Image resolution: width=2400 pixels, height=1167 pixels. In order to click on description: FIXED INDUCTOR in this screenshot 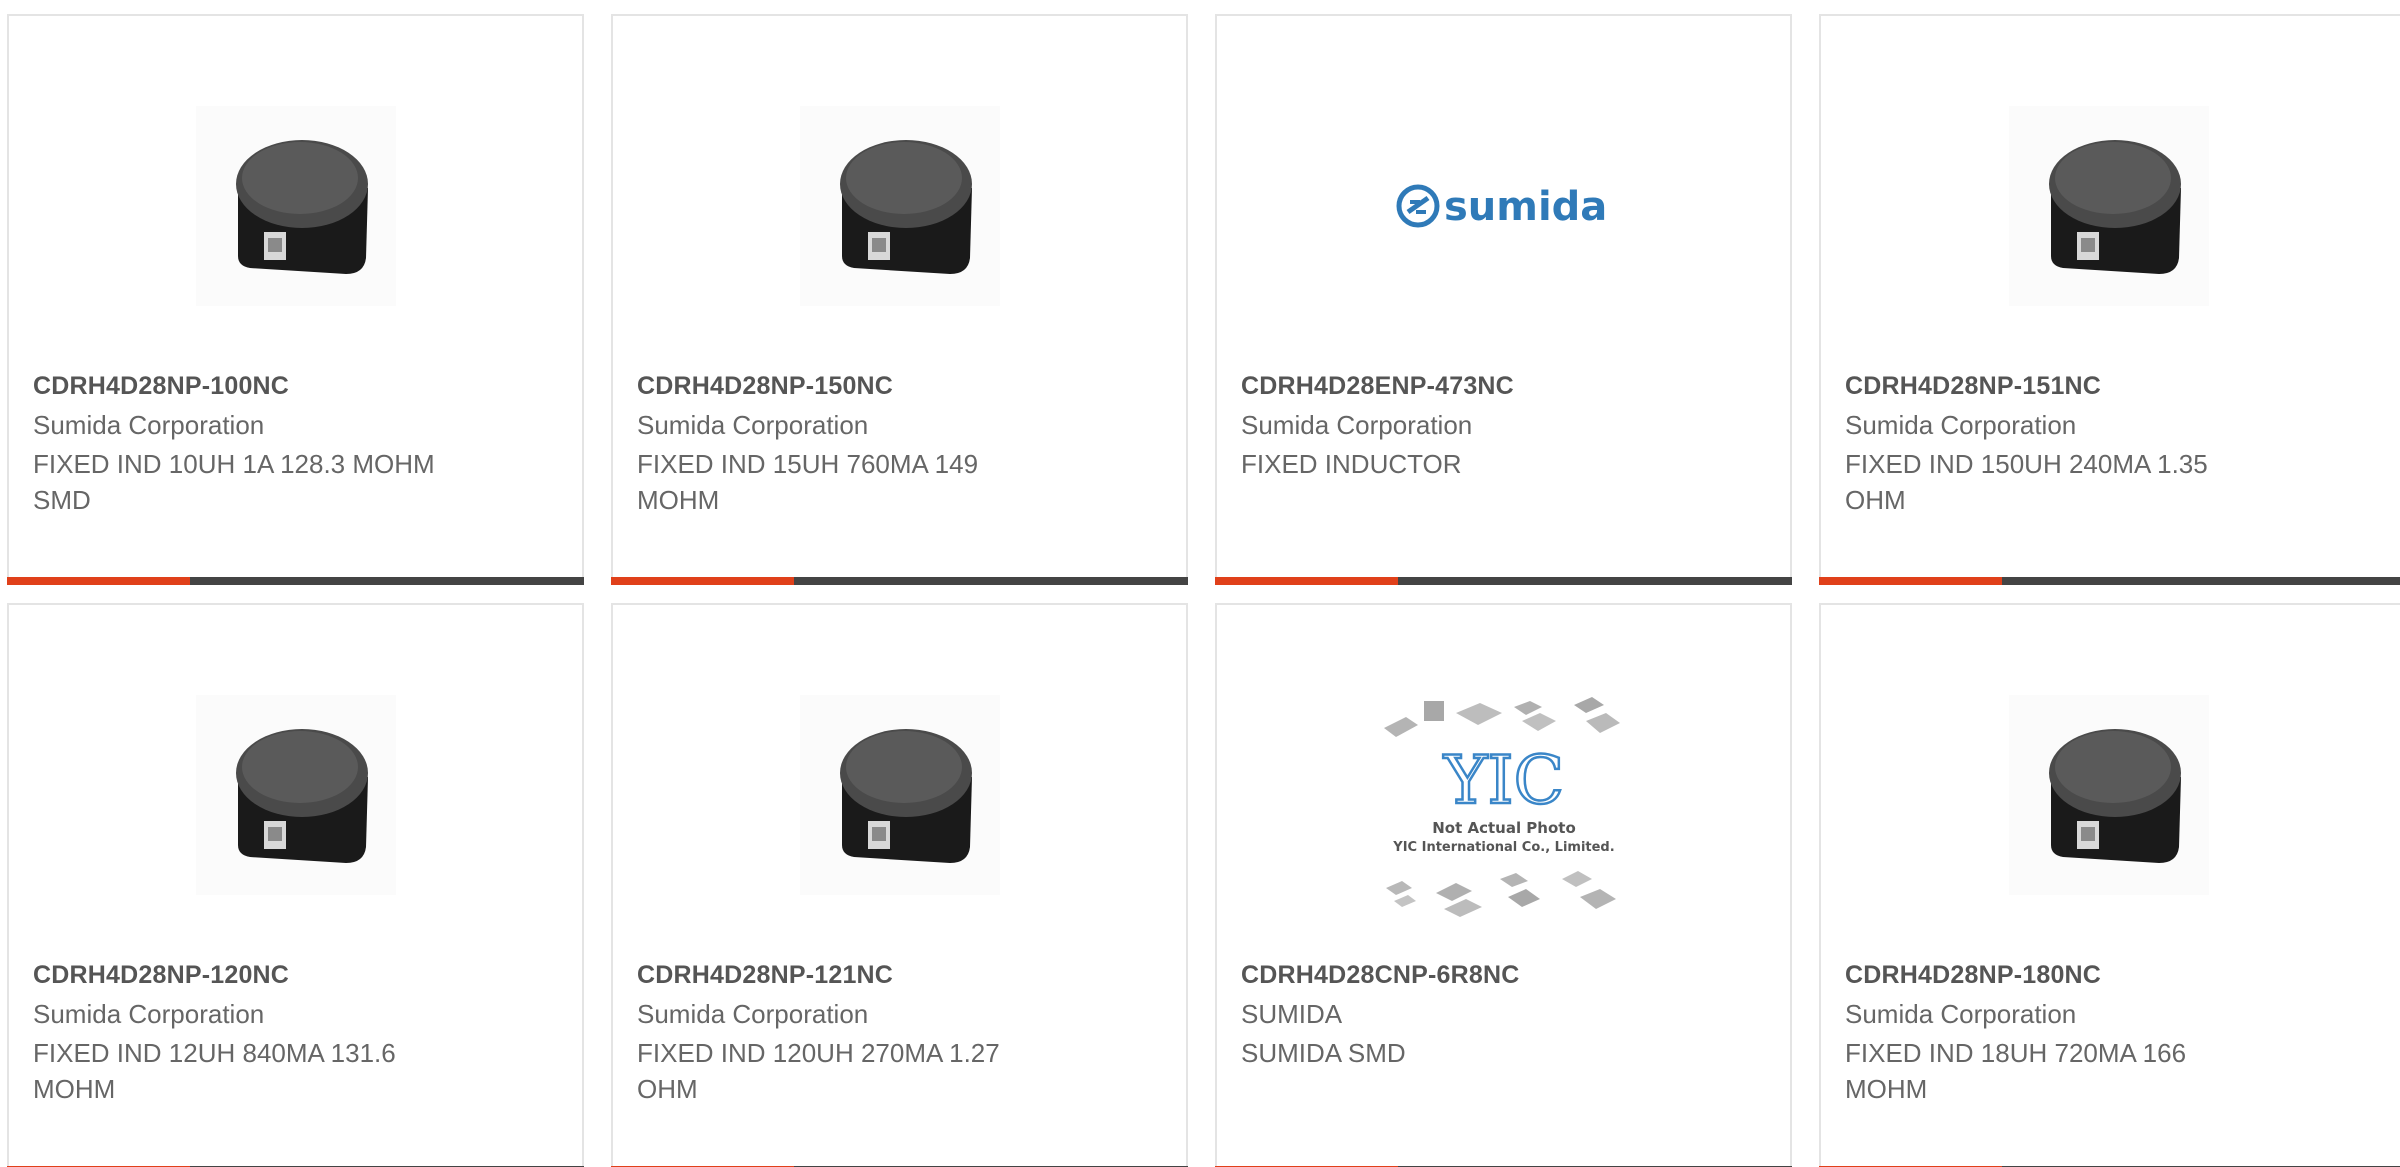, I will do `click(1351, 464)`.